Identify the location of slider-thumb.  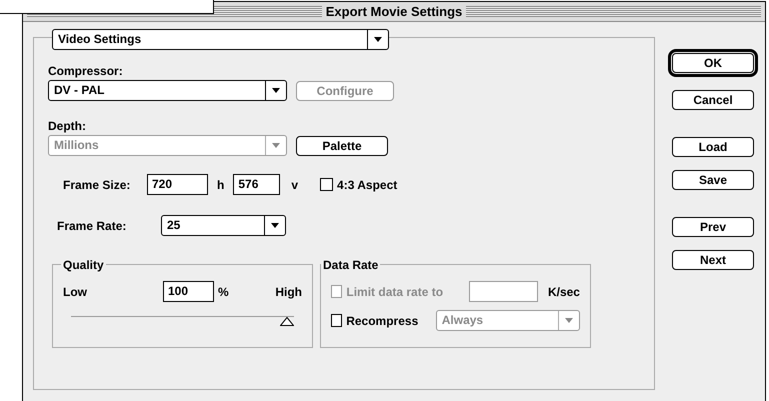
(287, 321).